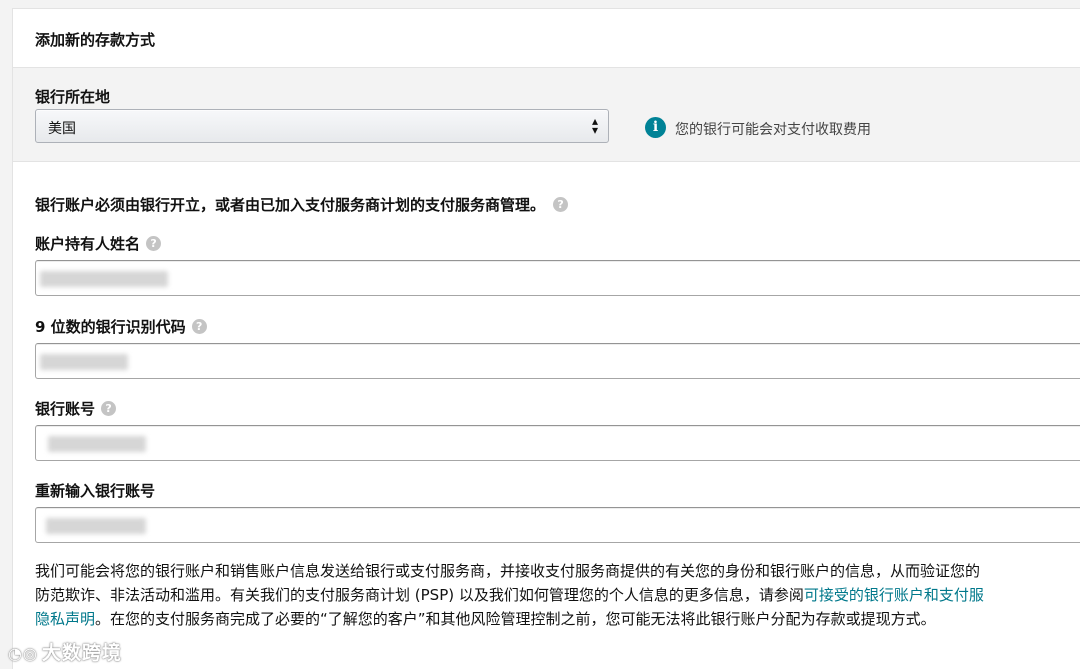 This screenshot has width=1080, height=669. Describe the element at coordinates (65, 409) in the screenshot. I see `account-number-label-text: 银行账号` at that location.